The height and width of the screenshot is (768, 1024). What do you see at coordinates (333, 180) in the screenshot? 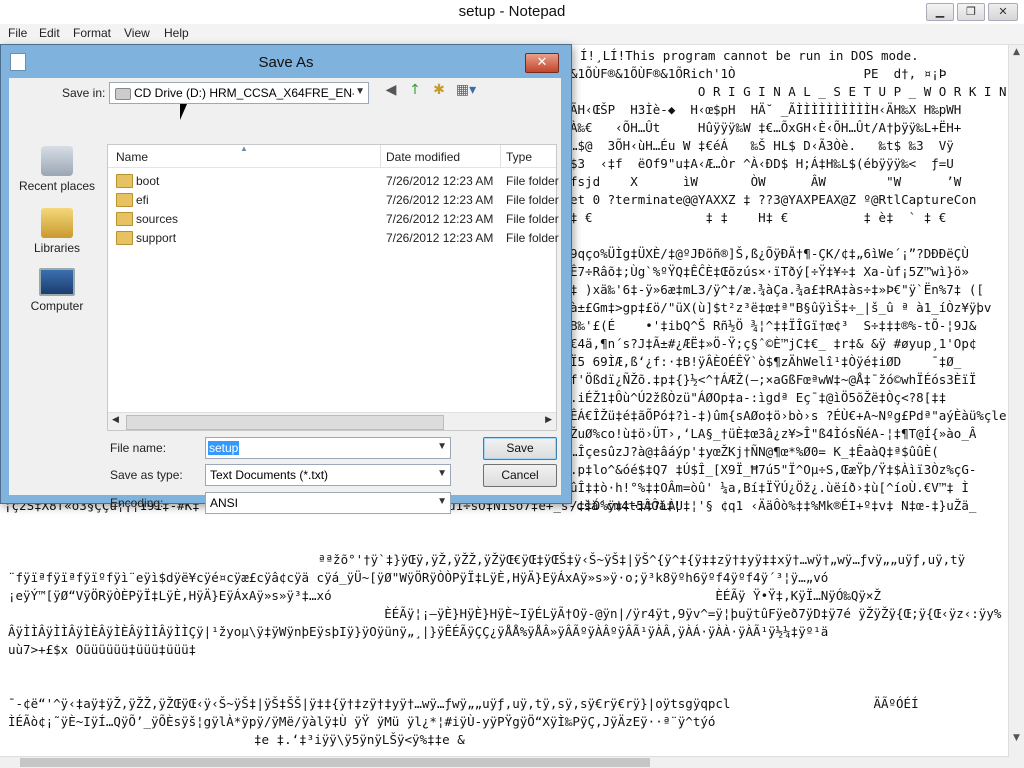
I see `file-row: boot 7/26/2012 12:23 AM File folder` at bounding box center [333, 180].